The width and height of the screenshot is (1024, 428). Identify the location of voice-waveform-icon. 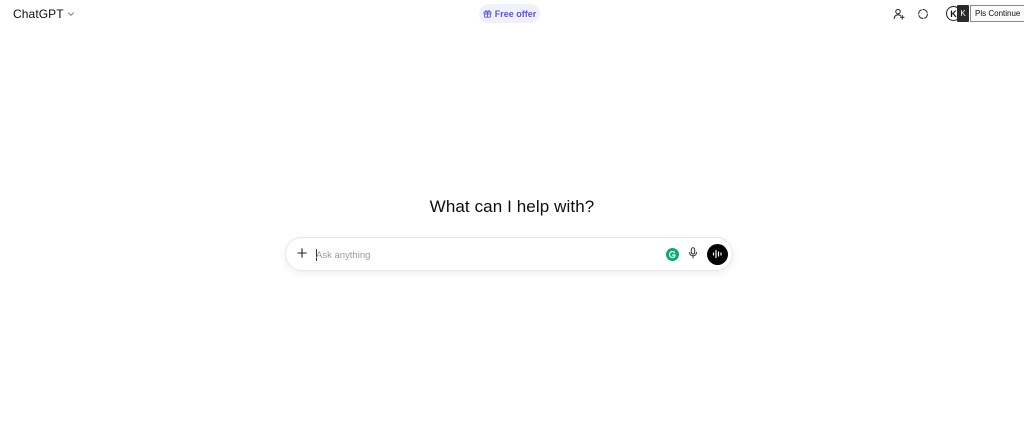
(717, 255).